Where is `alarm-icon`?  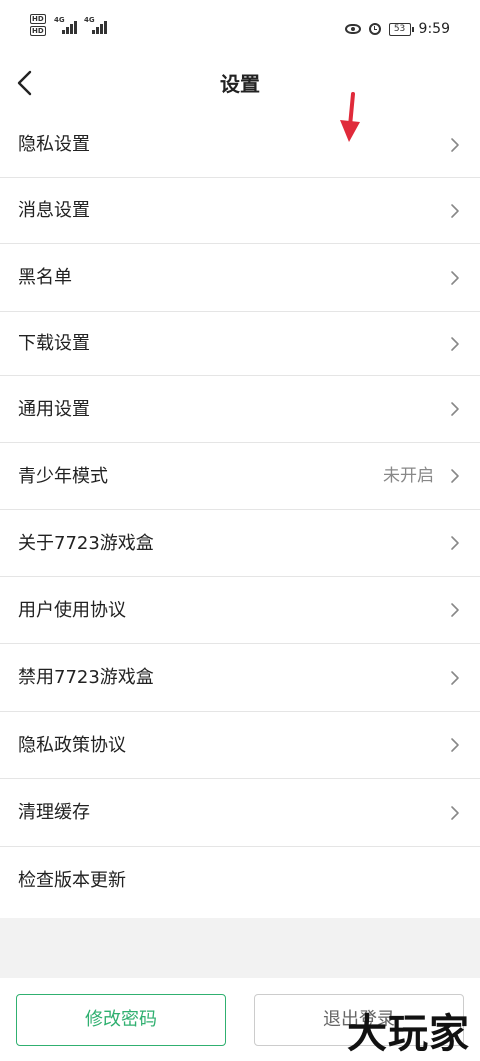 alarm-icon is located at coordinates (374, 29).